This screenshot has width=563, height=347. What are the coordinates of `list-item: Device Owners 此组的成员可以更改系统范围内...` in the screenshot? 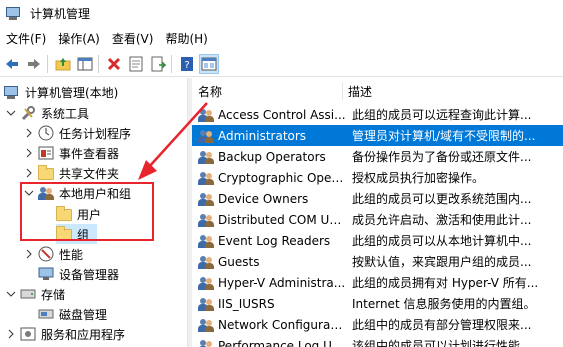 It's located at (377, 198).